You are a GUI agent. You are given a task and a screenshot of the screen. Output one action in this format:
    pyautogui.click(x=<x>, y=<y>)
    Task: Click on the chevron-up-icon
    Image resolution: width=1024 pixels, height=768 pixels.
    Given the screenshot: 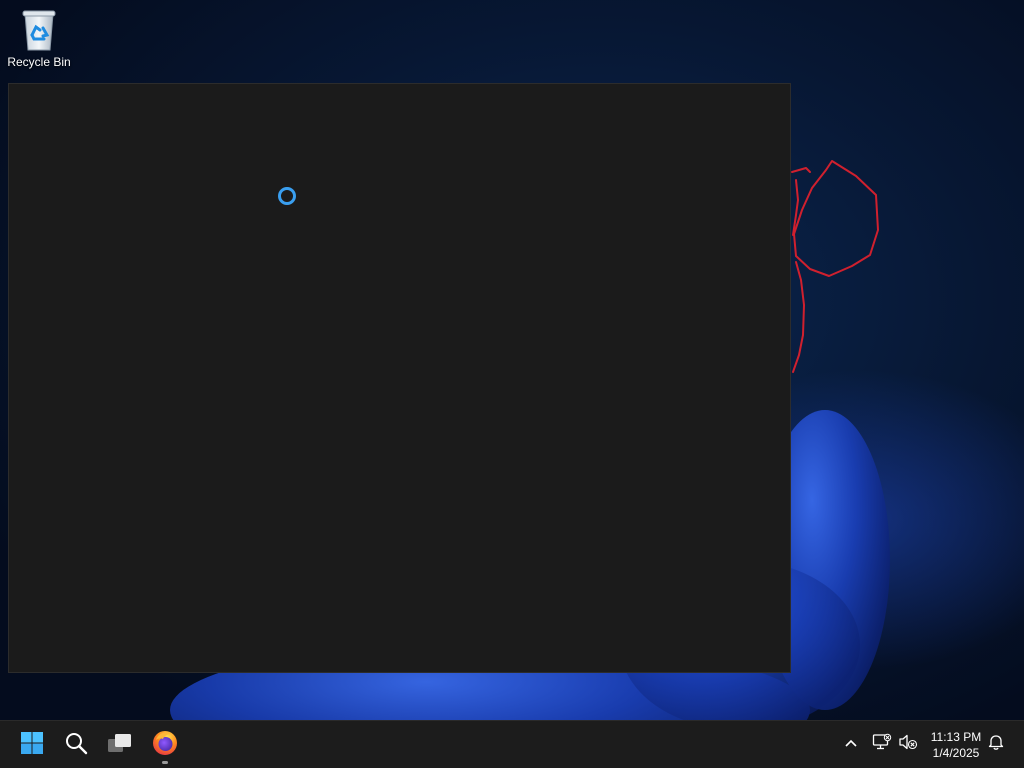 What is the action you would take?
    pyautogui.click(x=851, y=744)
    